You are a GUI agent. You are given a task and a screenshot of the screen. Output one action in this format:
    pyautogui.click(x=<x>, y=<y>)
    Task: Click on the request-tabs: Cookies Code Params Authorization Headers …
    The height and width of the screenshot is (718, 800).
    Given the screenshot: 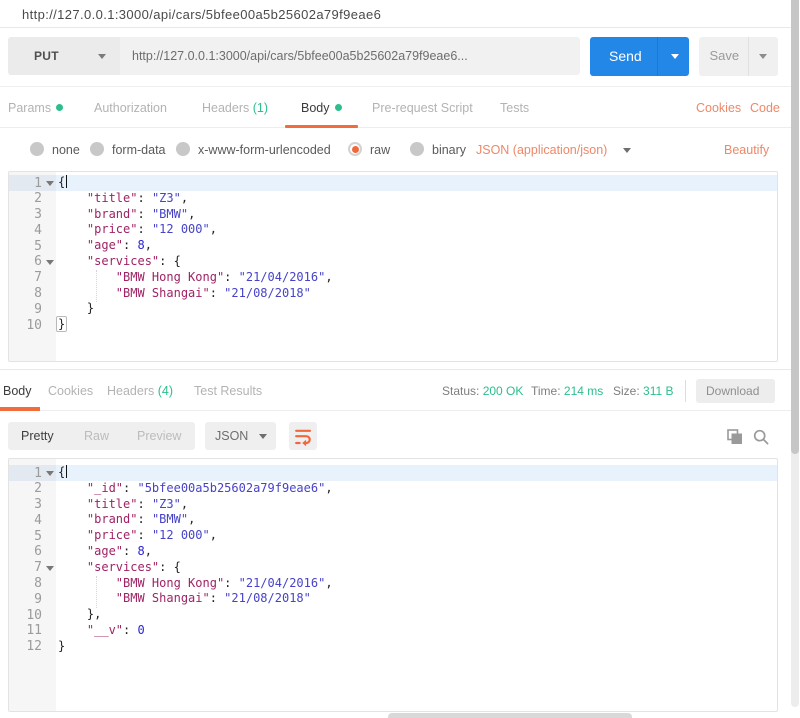 What is the action you would take?
    pyautogui.click(x=395, y=108)
    